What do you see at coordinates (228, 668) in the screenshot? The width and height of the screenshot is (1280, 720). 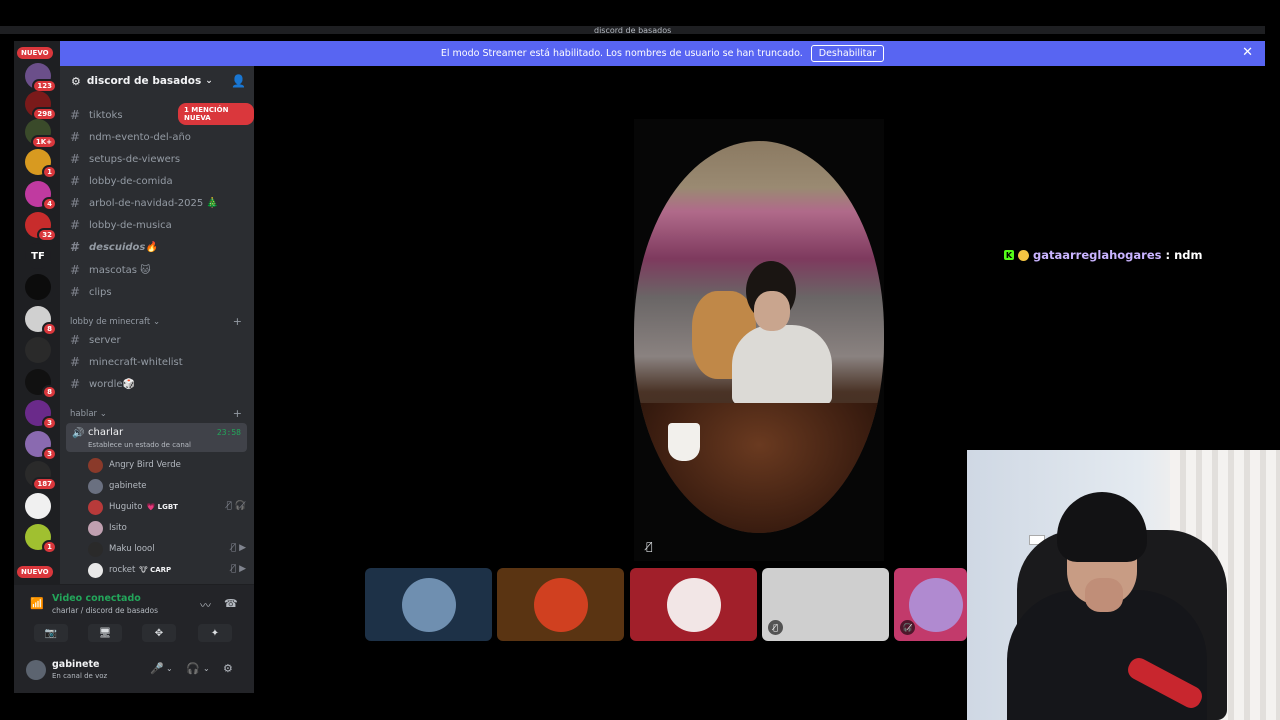 I see `gear-icon: ⚙` at bounding box center [228, 668].